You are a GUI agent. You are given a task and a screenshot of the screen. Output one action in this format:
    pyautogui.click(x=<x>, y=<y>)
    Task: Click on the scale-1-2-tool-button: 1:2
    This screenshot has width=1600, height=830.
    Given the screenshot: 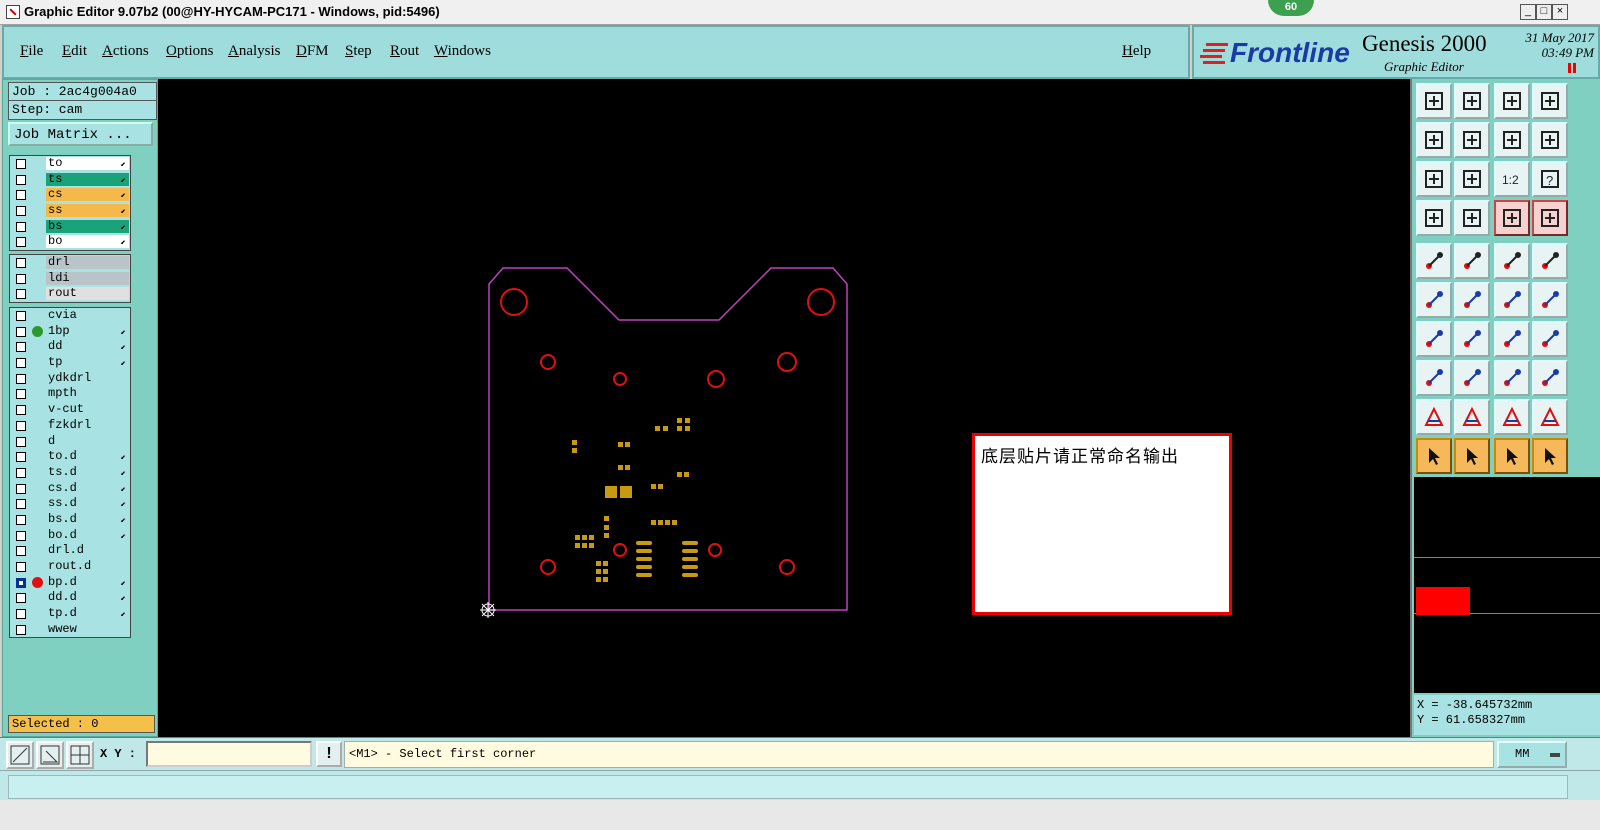 What is the action you would take?
    pyautogui.click(x=1512, y=179)
    